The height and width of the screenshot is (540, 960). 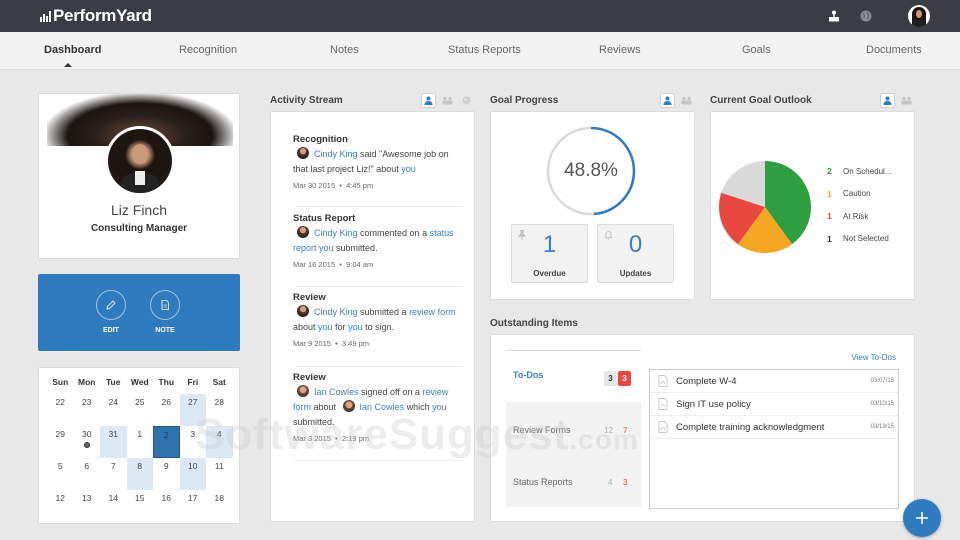 I want to click on scope-company-button, so click(x=466, y=100).